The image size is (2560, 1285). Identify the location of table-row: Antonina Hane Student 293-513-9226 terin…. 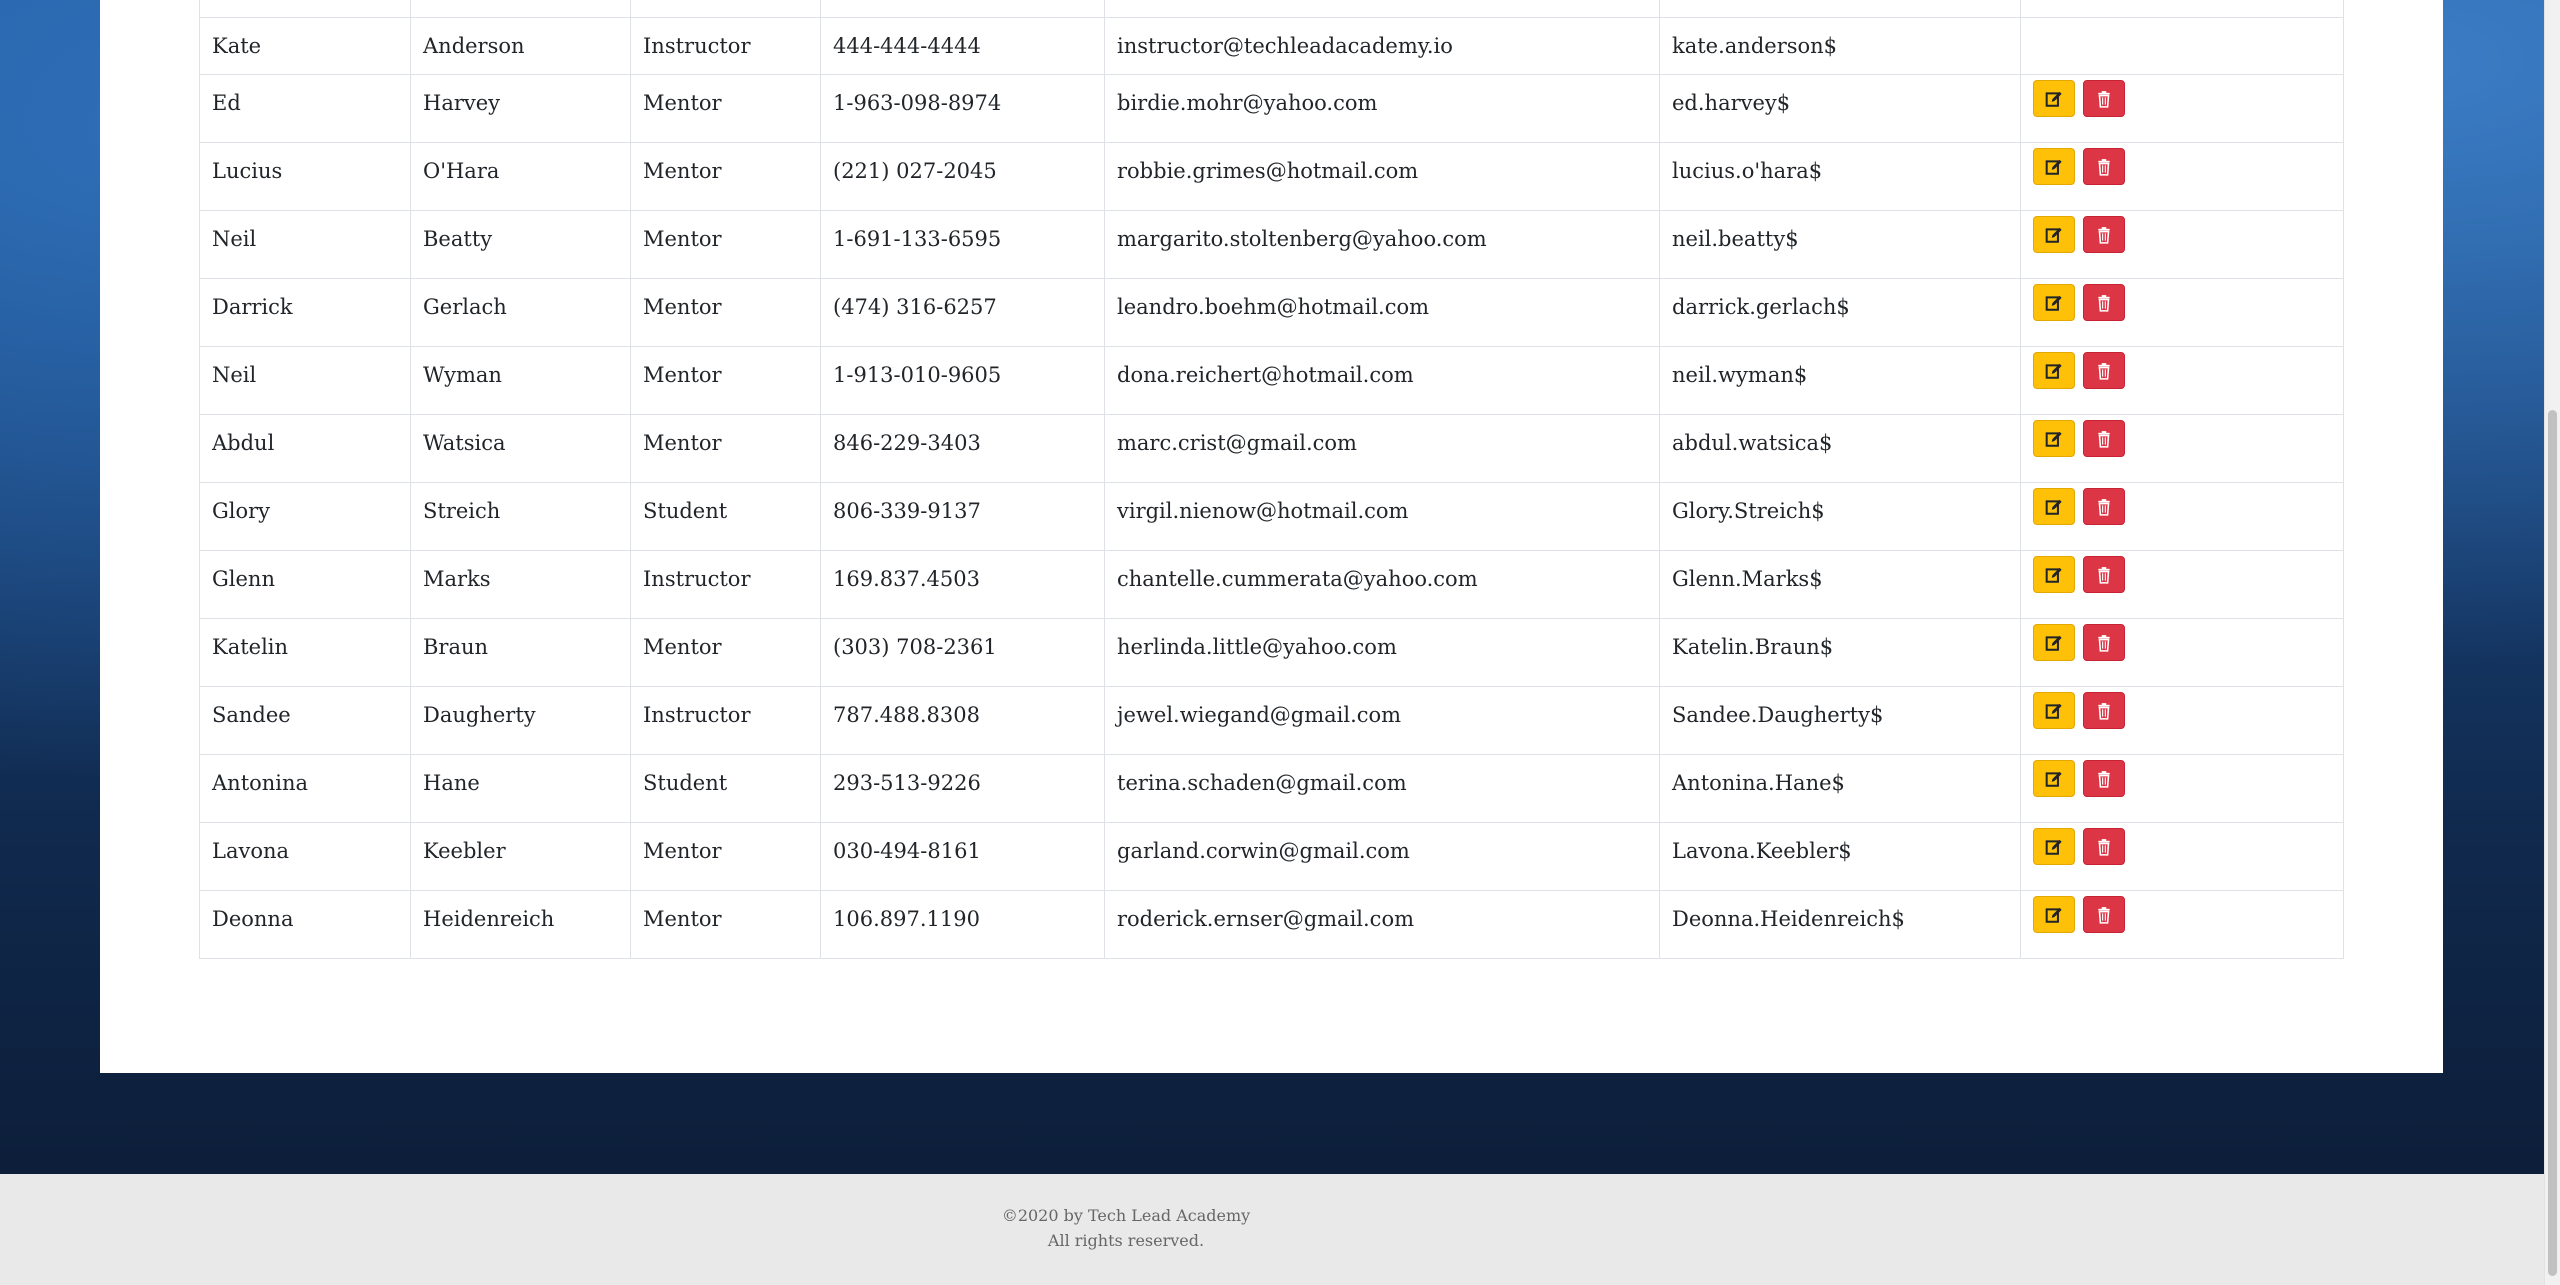
(1271, 788).